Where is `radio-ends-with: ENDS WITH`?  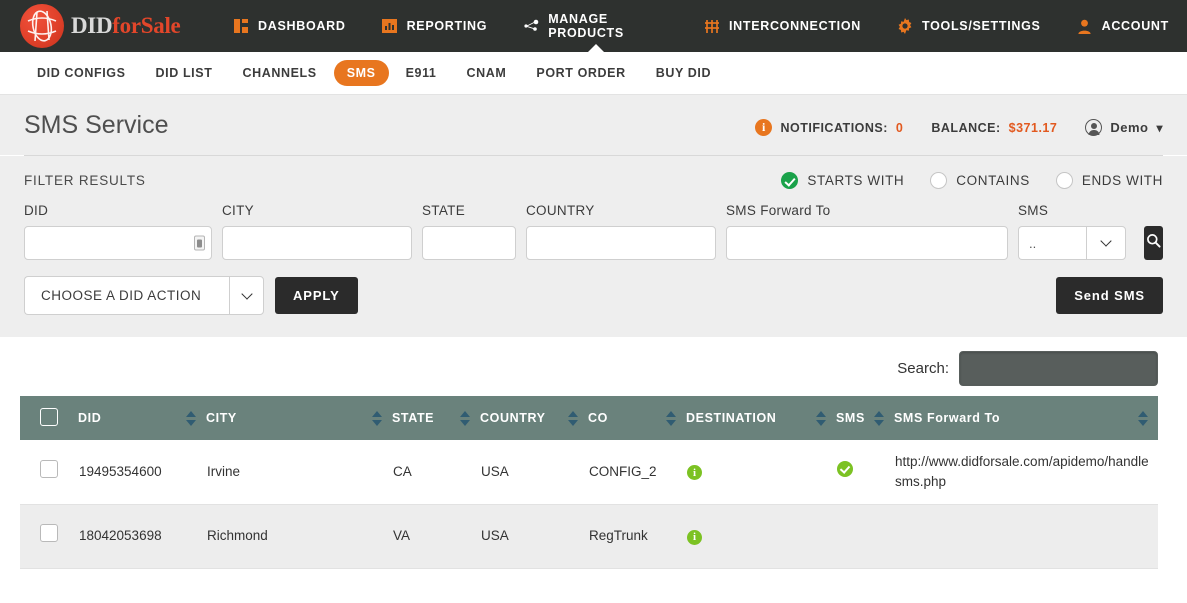 radio-ends-with: ENDS WITH is located at coordinates (1109, 180).